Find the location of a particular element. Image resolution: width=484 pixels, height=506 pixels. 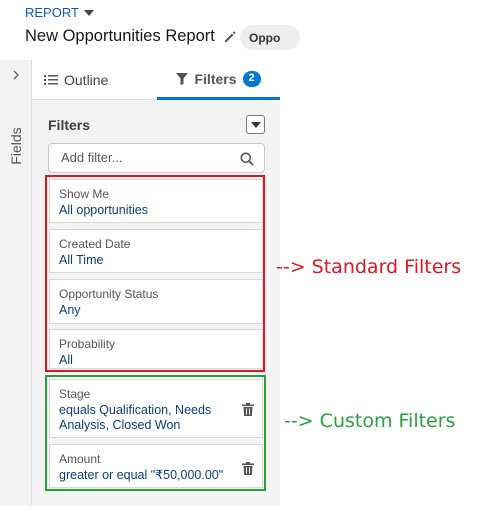

funnel-icon is located at coordinates (182, 78).